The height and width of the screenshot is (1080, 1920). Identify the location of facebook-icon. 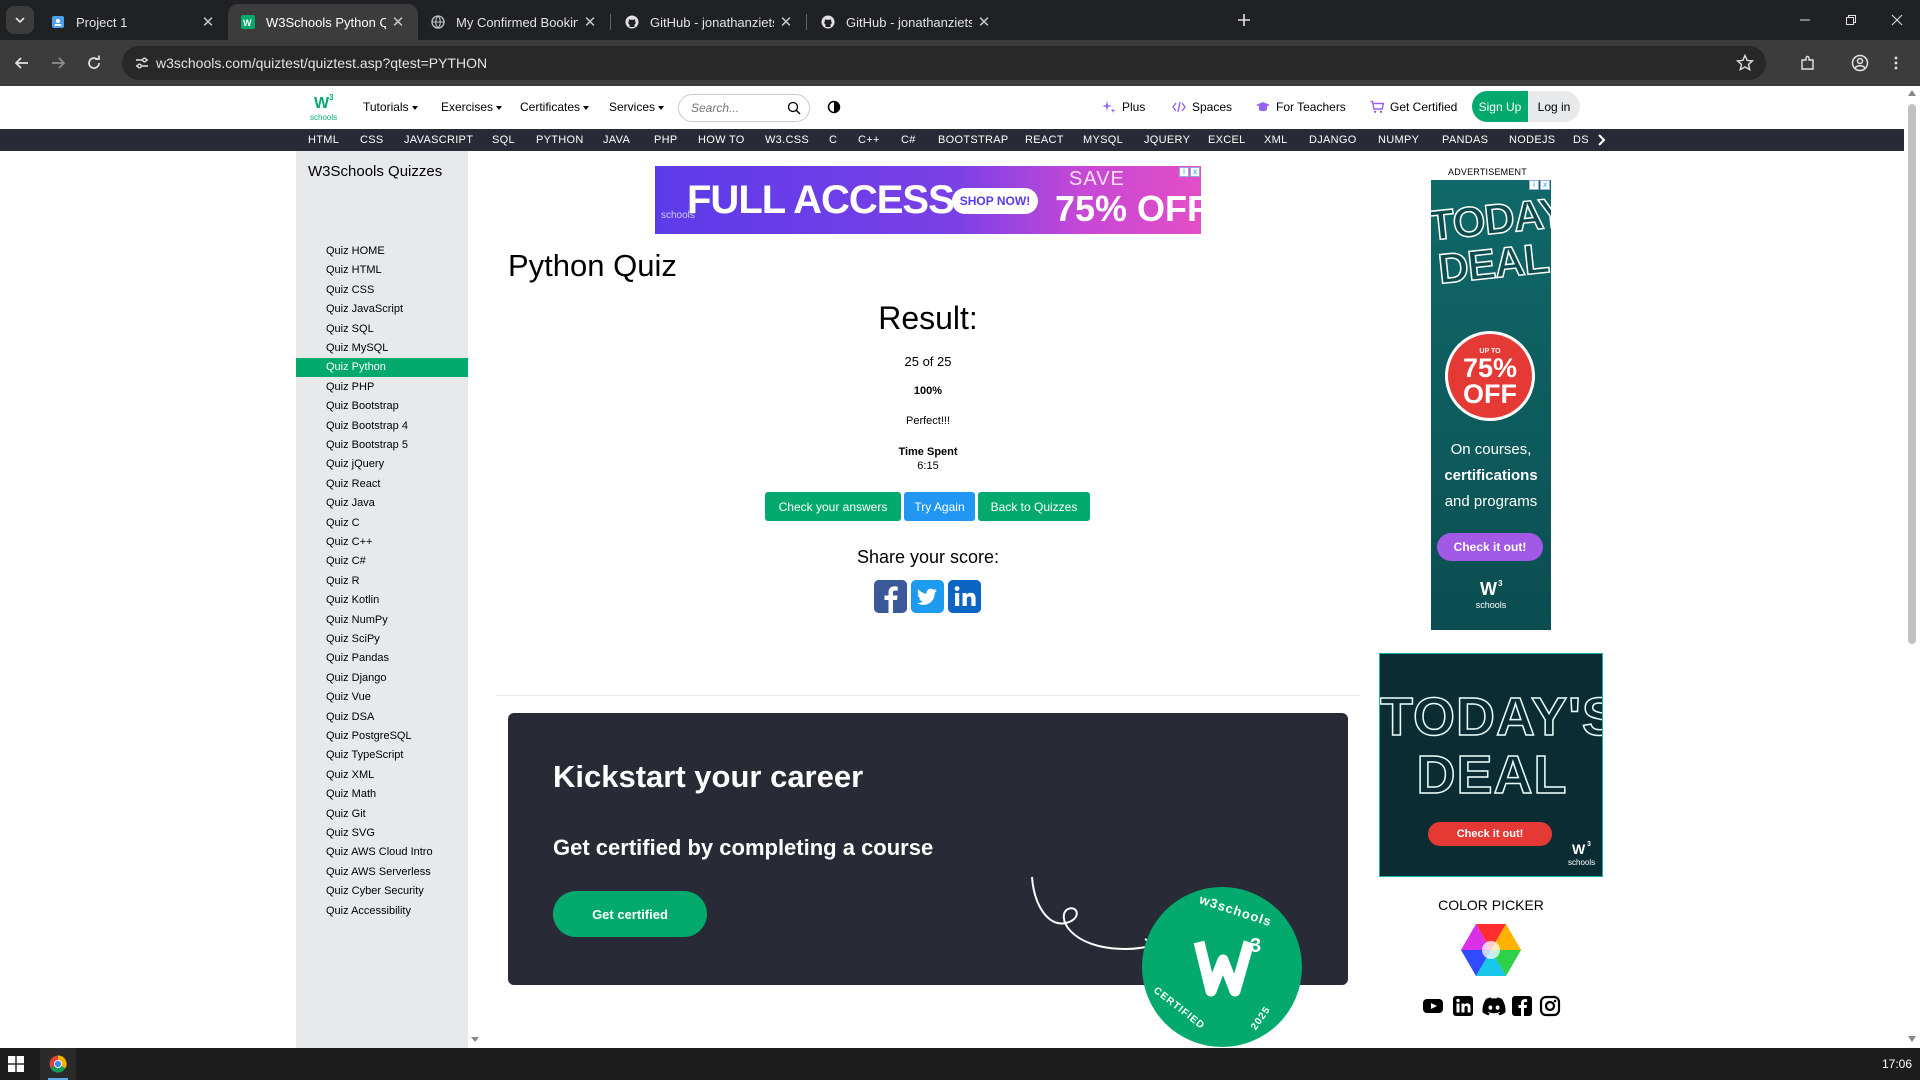
(1522, 1006).